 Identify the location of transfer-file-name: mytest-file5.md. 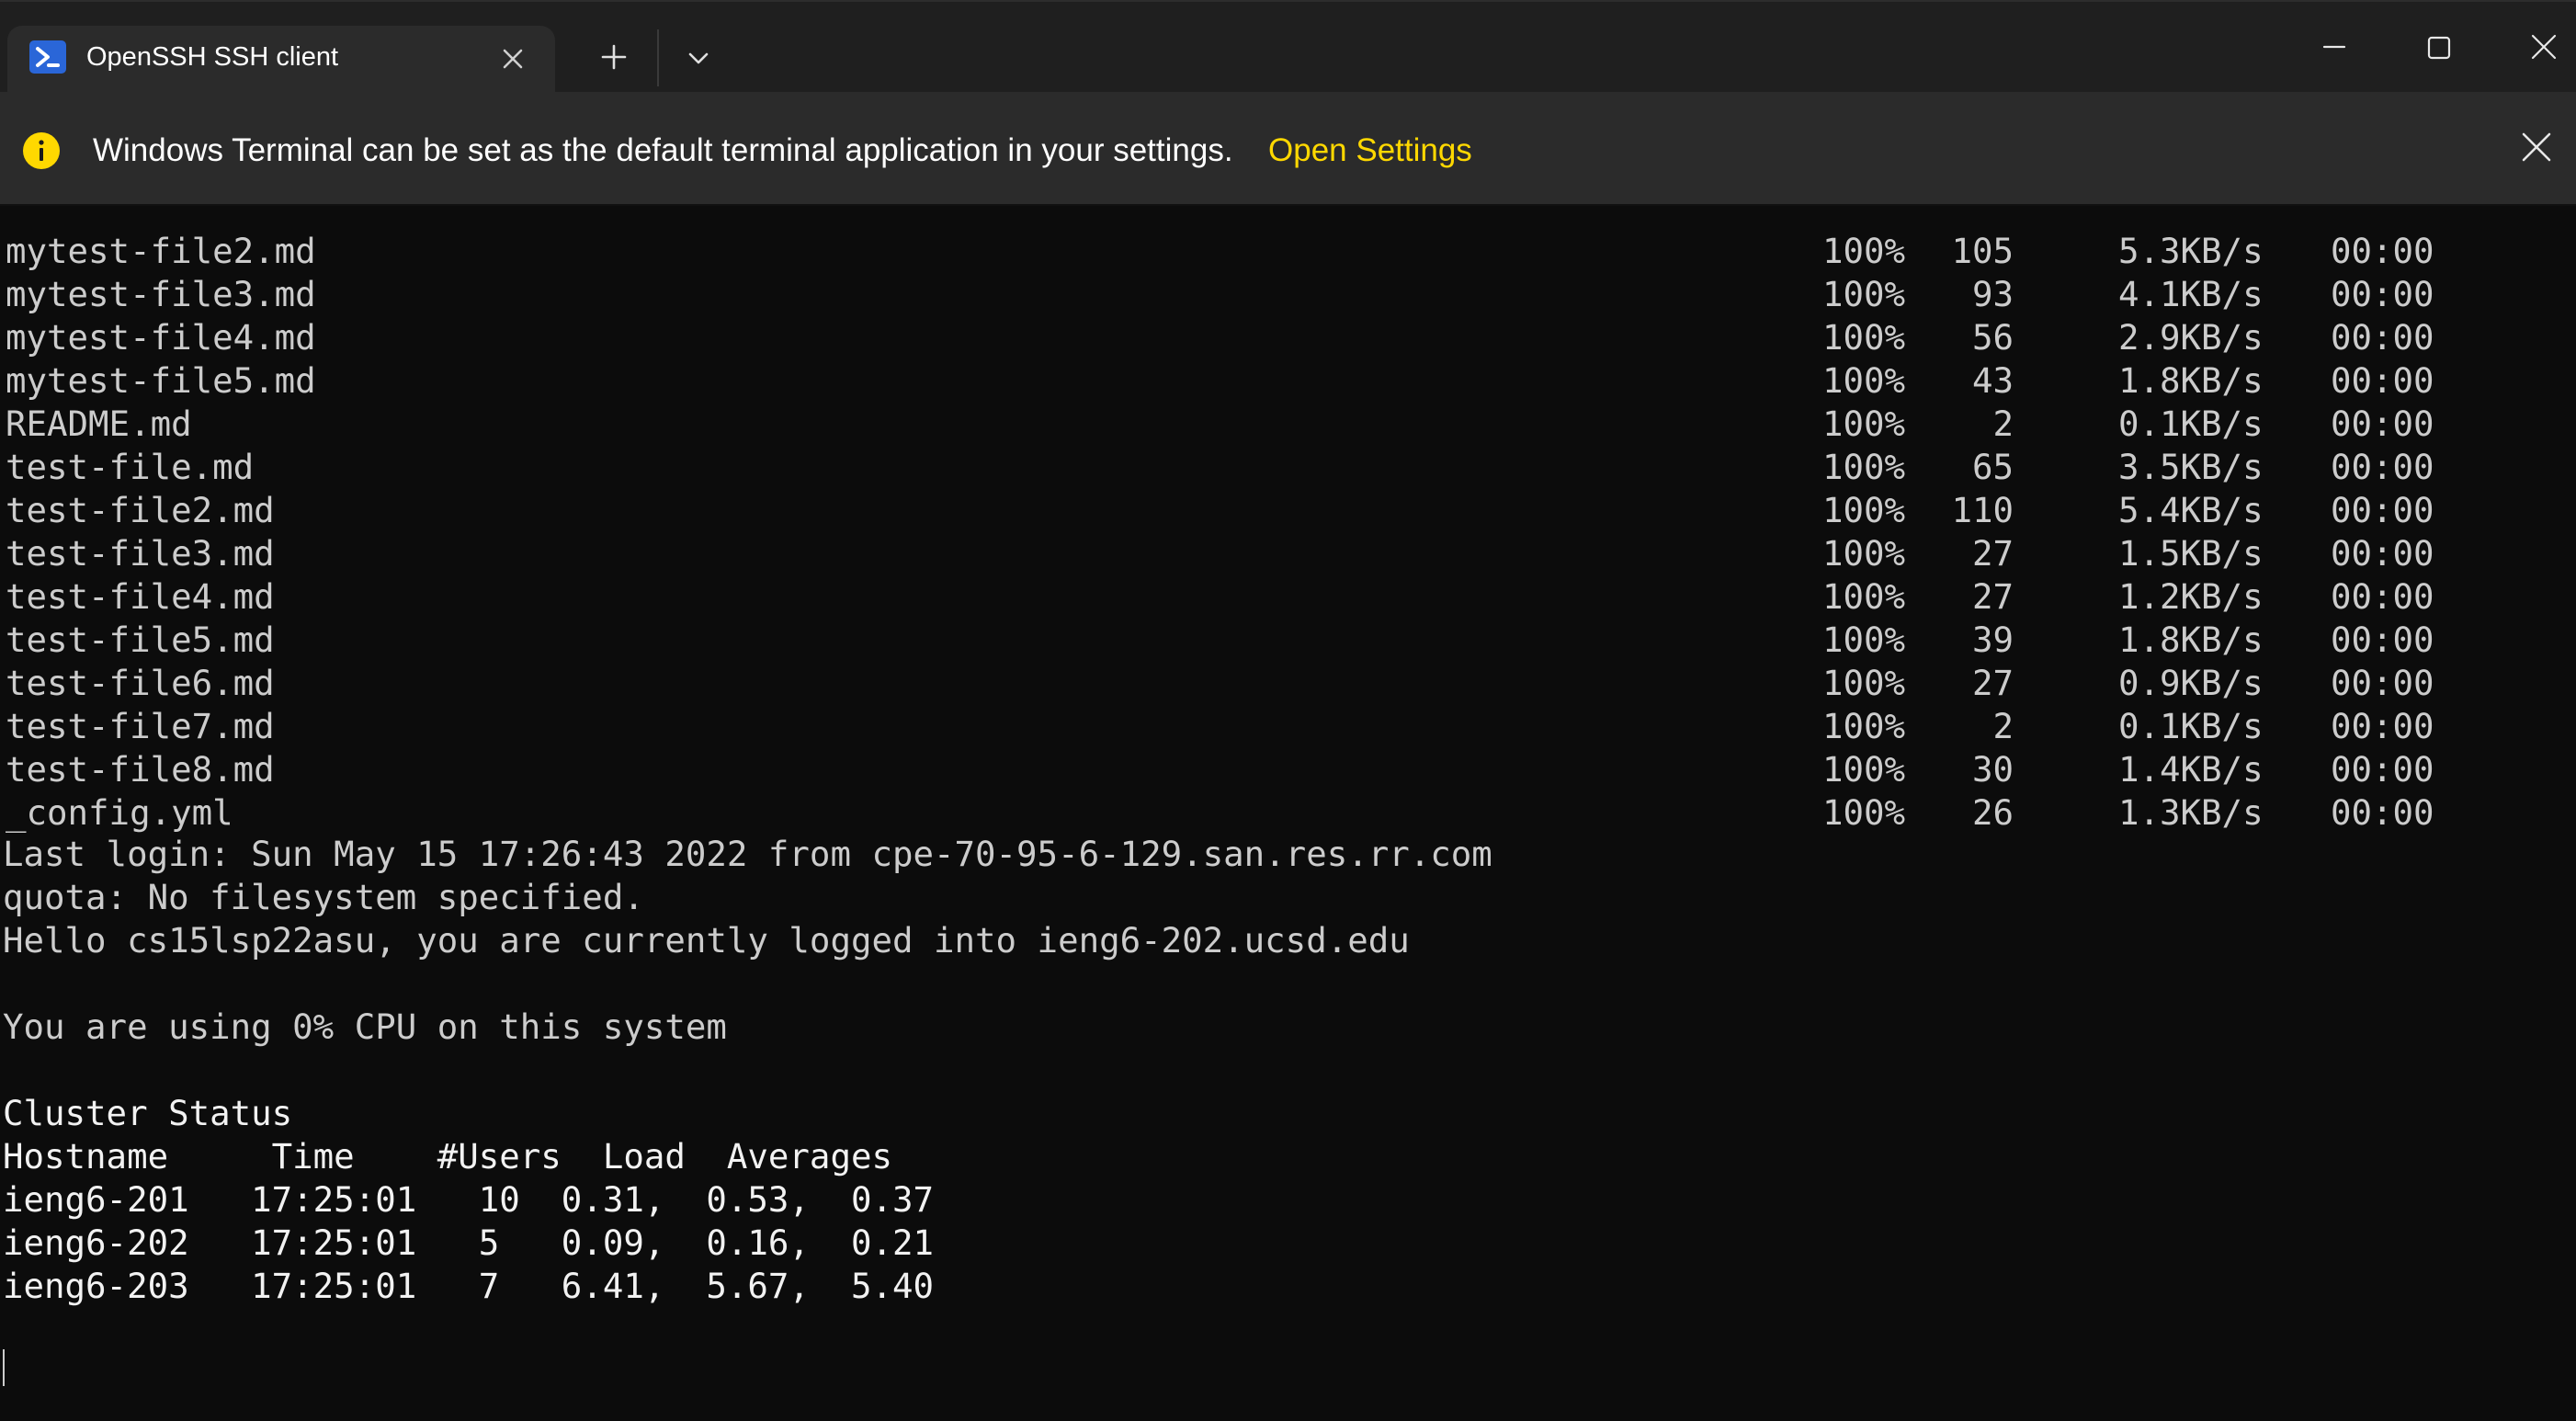
(161, 380).